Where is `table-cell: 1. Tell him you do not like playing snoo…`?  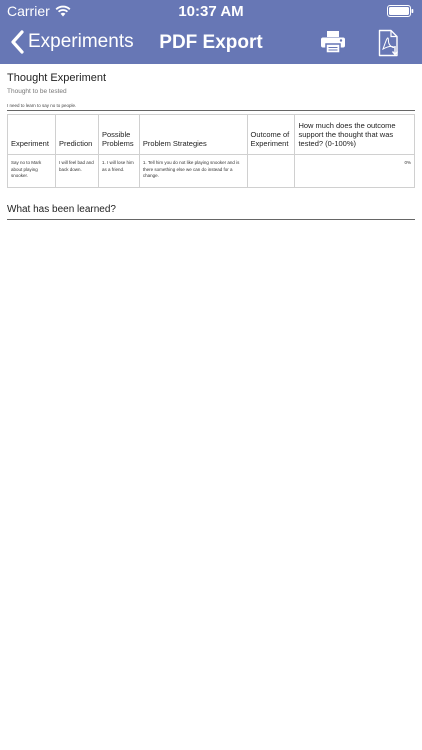 table-cell: 1. Tell him you do not like playing snoo… is located at coordinates (193, 171).